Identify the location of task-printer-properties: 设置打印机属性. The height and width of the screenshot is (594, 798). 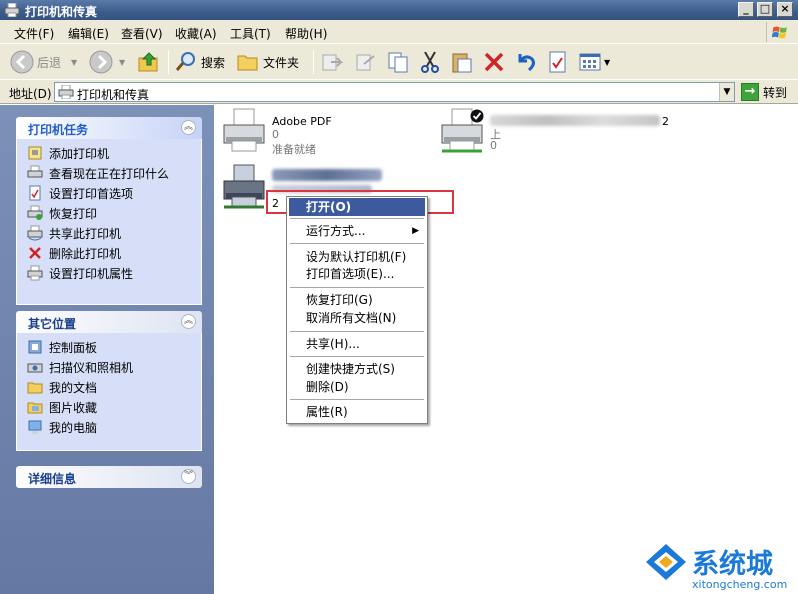
(109, 273).